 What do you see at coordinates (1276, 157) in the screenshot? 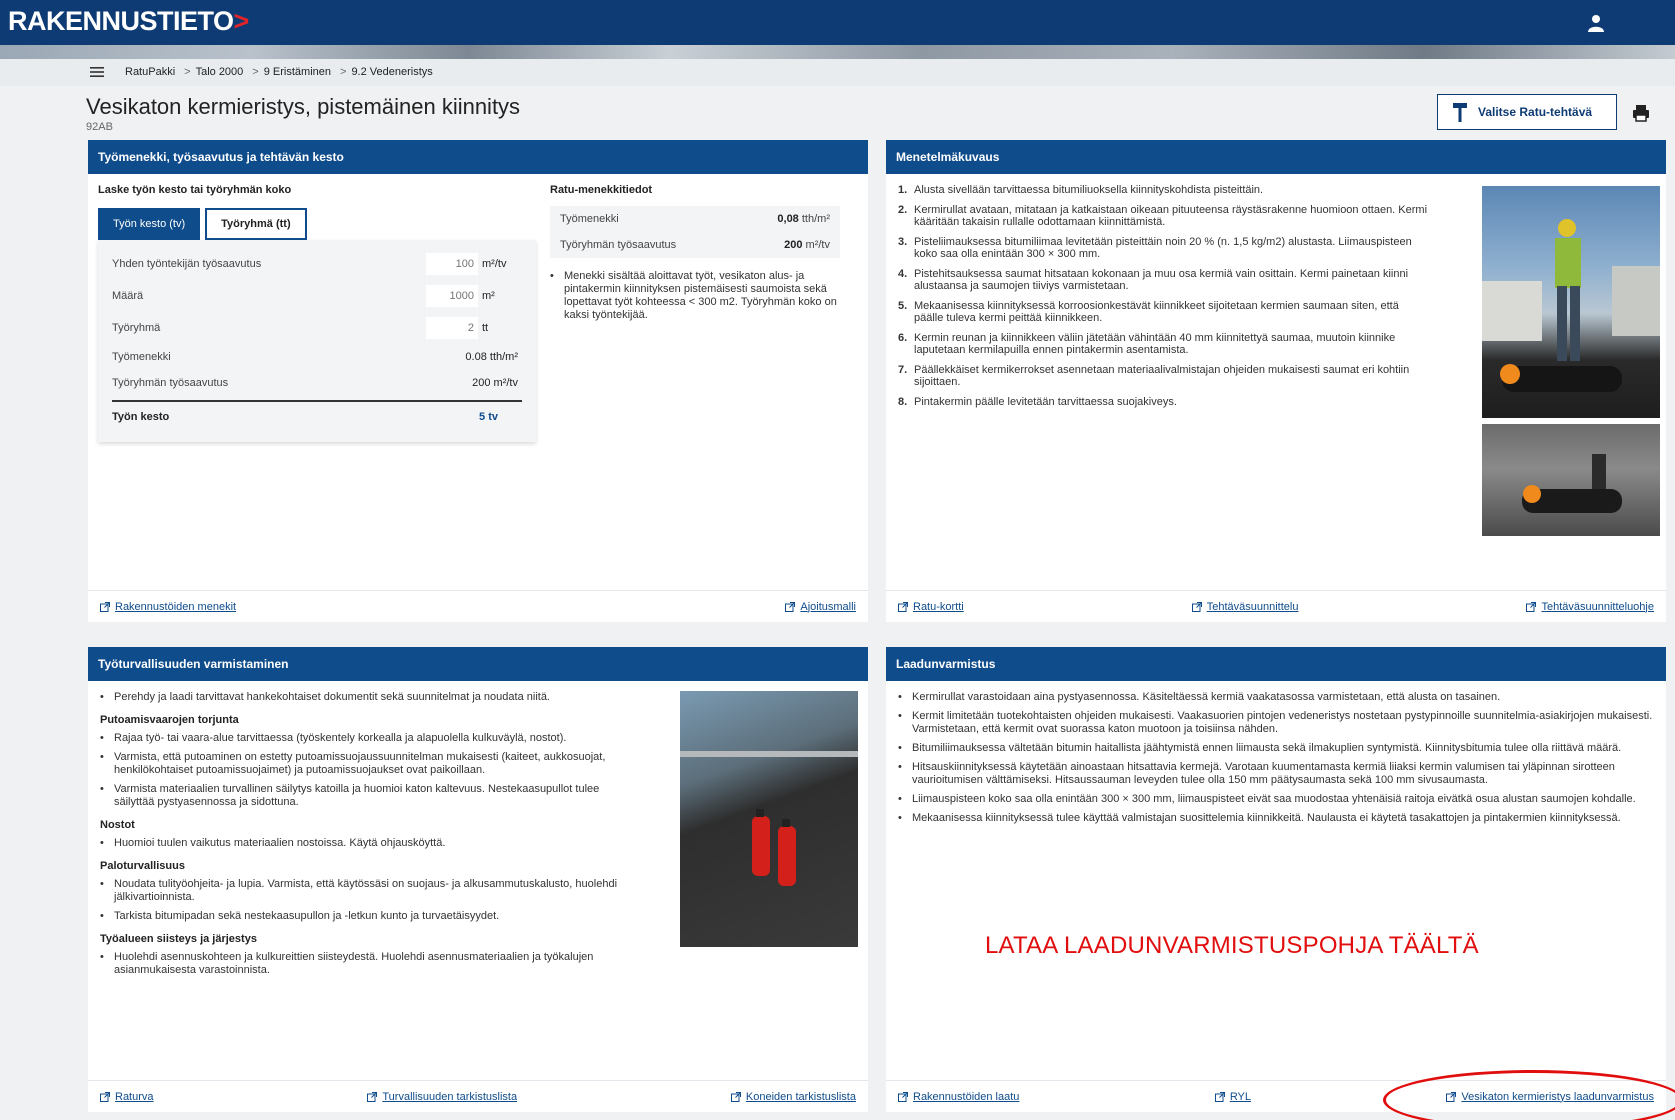
I see `panel-title: Menetelmäkuvaus` at bounding box center [1276, 157].